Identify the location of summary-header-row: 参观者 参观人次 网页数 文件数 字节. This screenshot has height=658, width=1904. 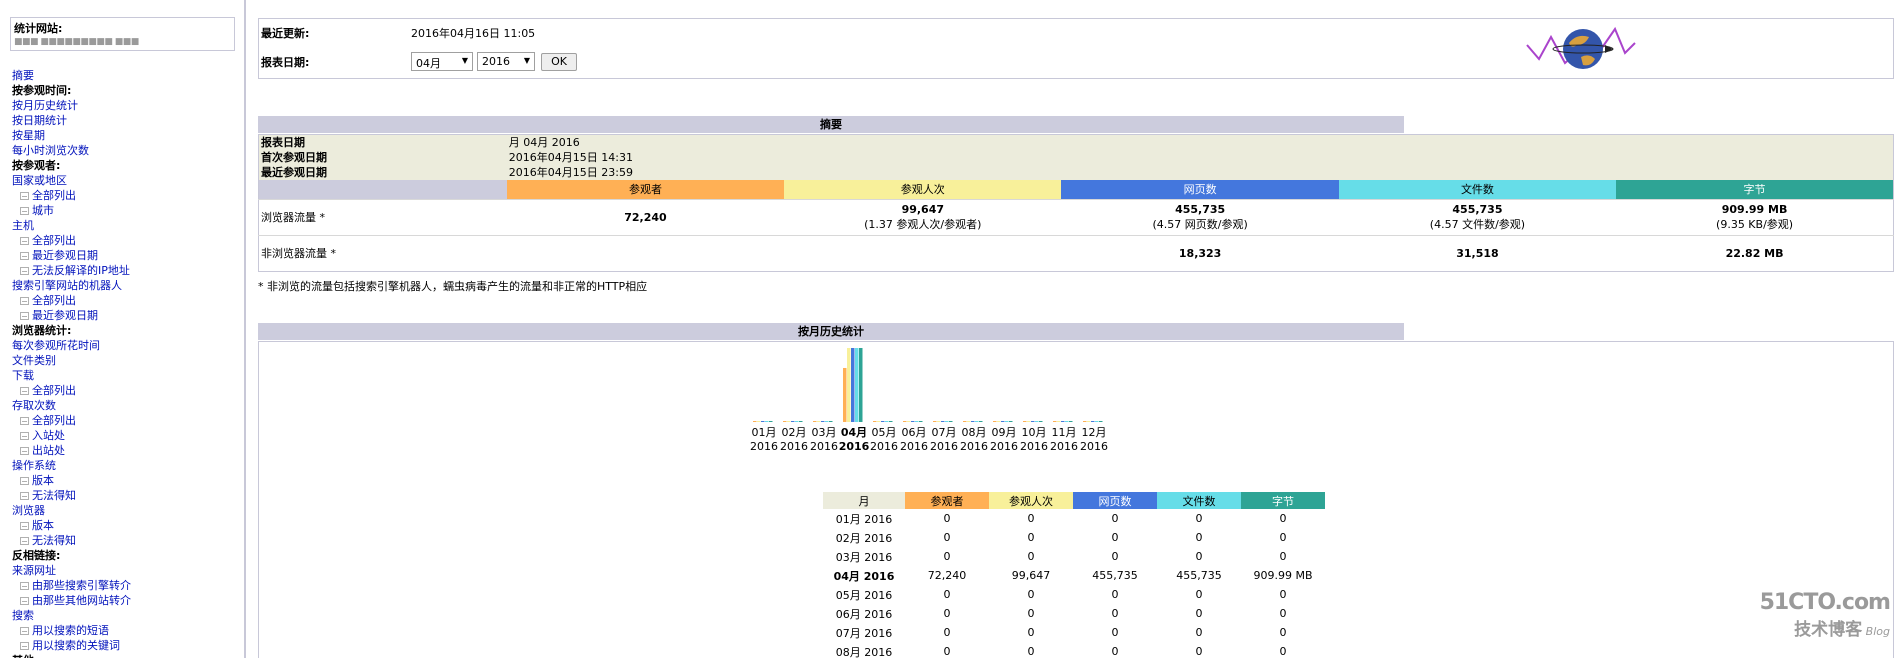
(1076, 189).